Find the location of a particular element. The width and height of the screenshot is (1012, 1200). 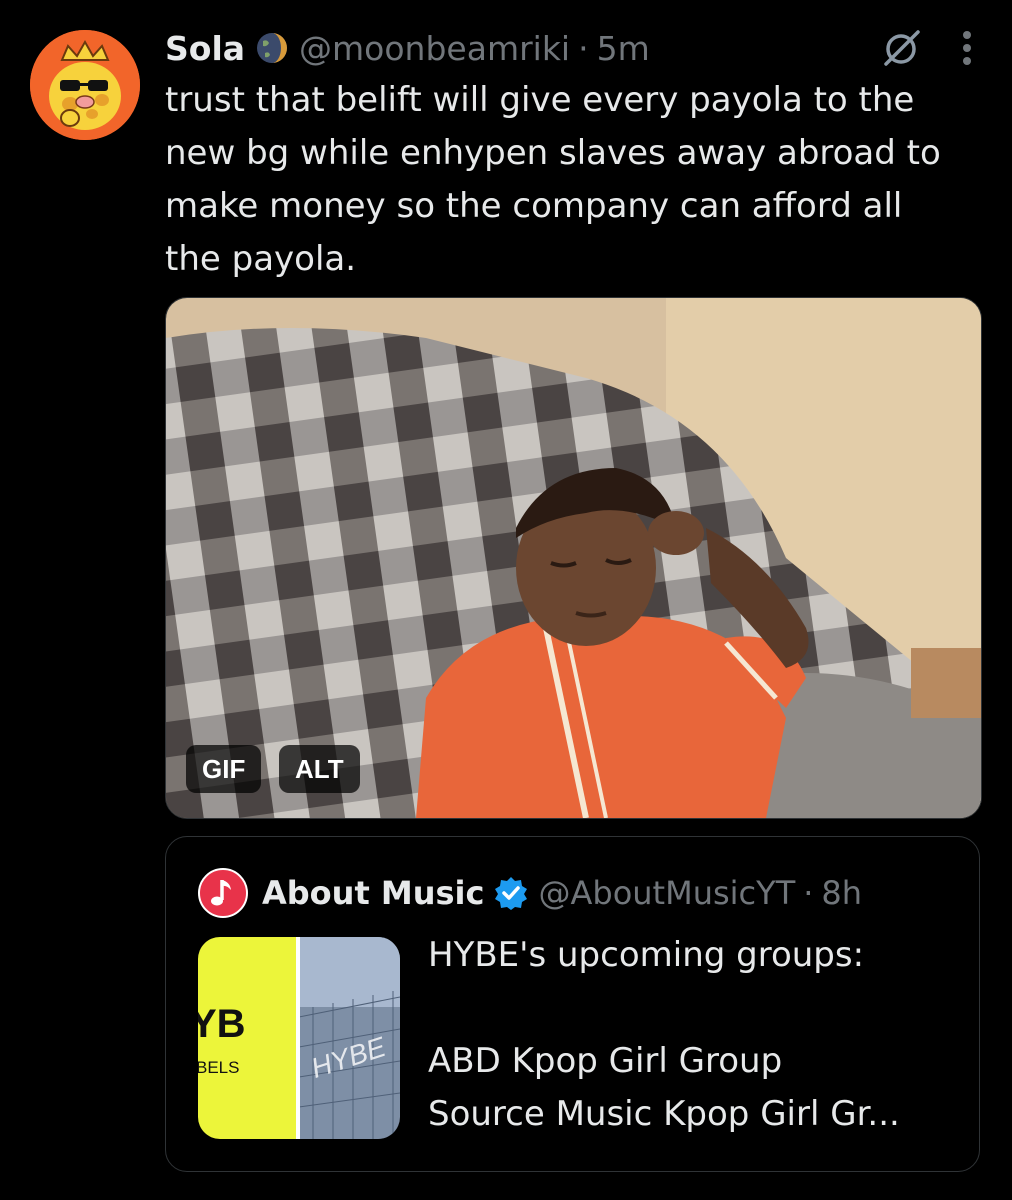

quoted-text-line: HYBE's upcoming groups: is located at coordinates (646, 955).